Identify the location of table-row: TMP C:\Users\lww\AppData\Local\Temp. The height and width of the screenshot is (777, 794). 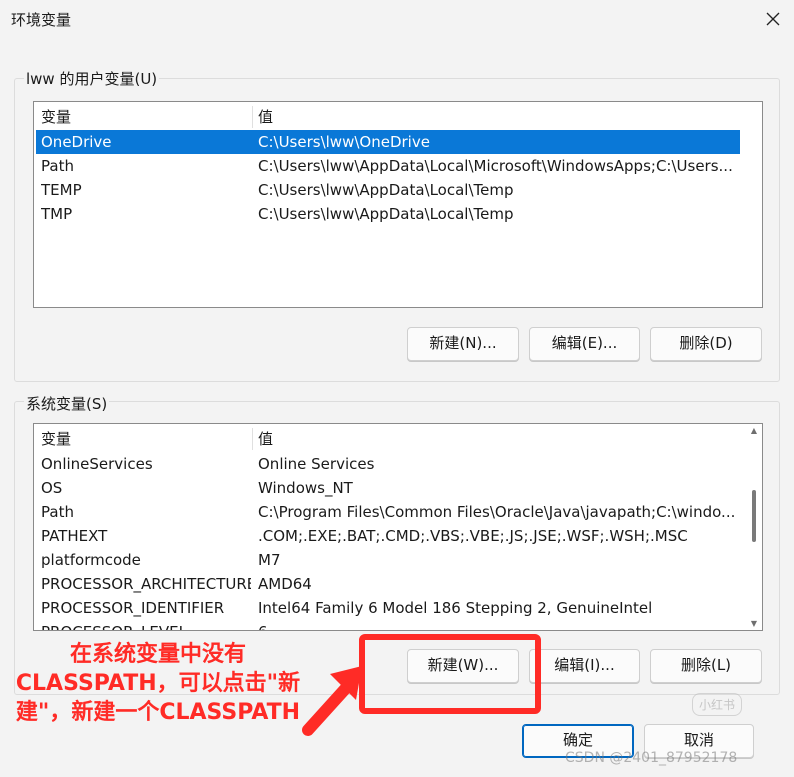
(388, 214).